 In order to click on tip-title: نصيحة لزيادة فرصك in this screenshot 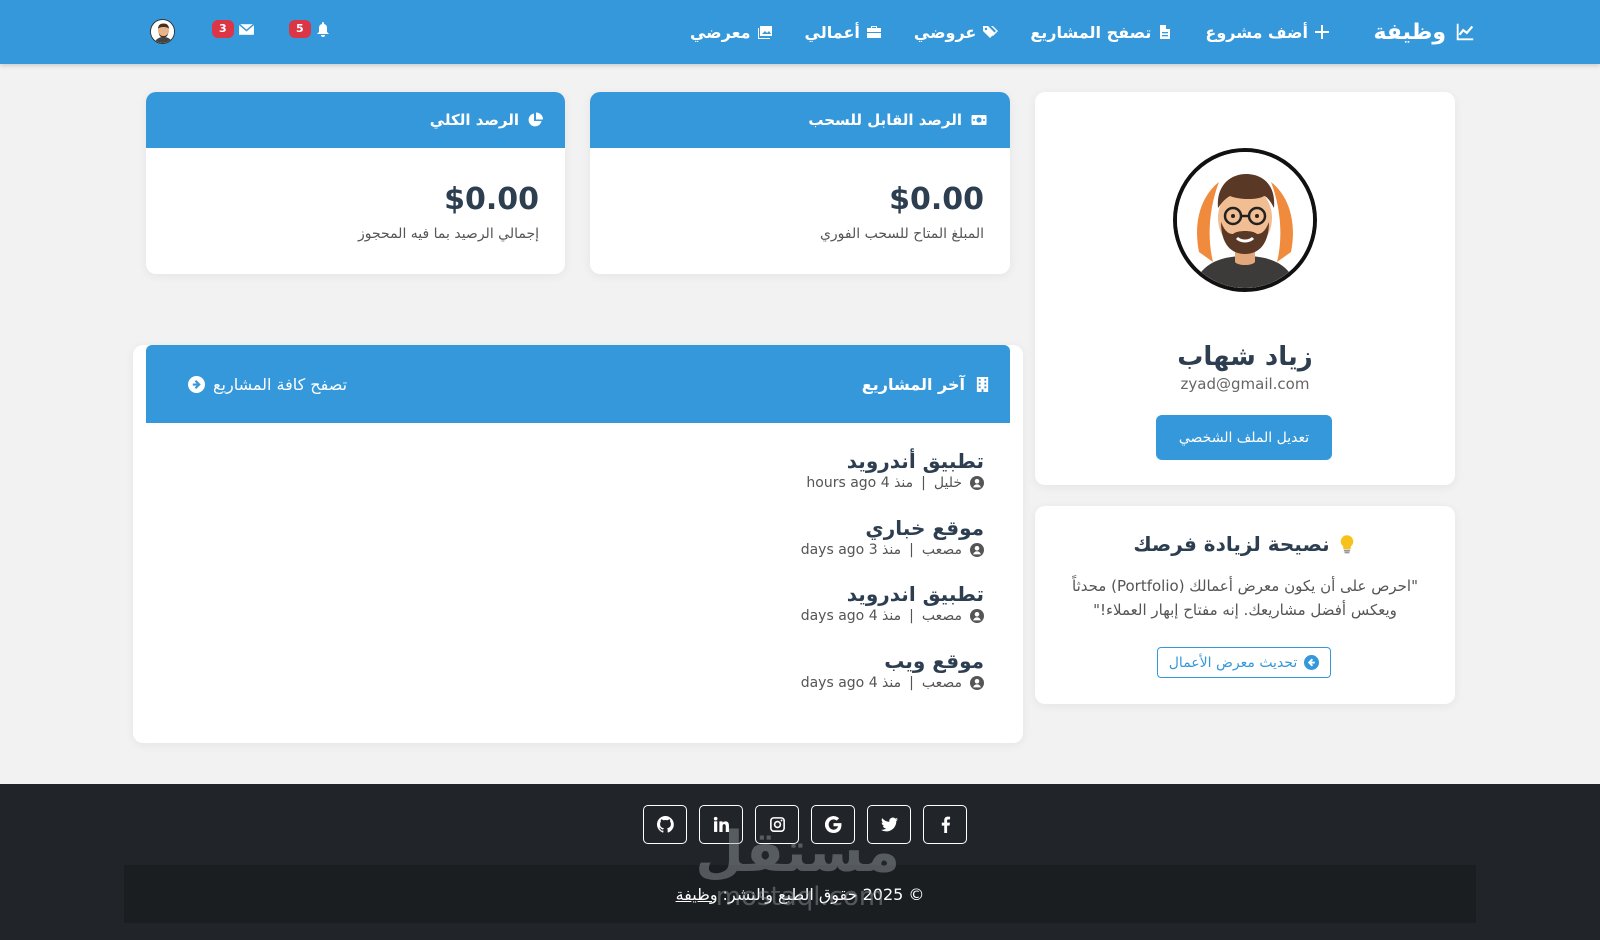, I will do `click(1231, 544)`.